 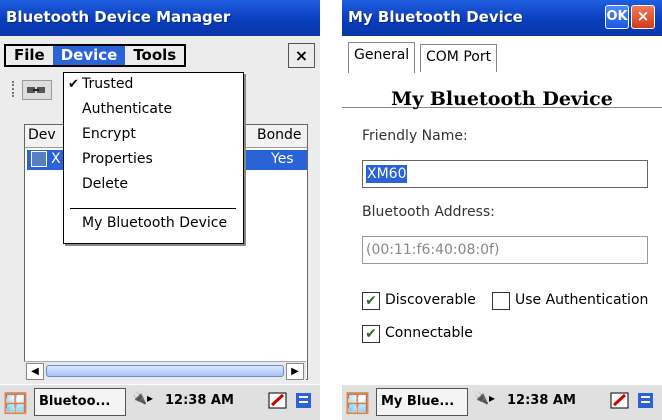 What do you see at coordinates (118, 17) in the screenshot?
I see `window-title: Bluetooth Device Manager` at bounding box center [118, 17].